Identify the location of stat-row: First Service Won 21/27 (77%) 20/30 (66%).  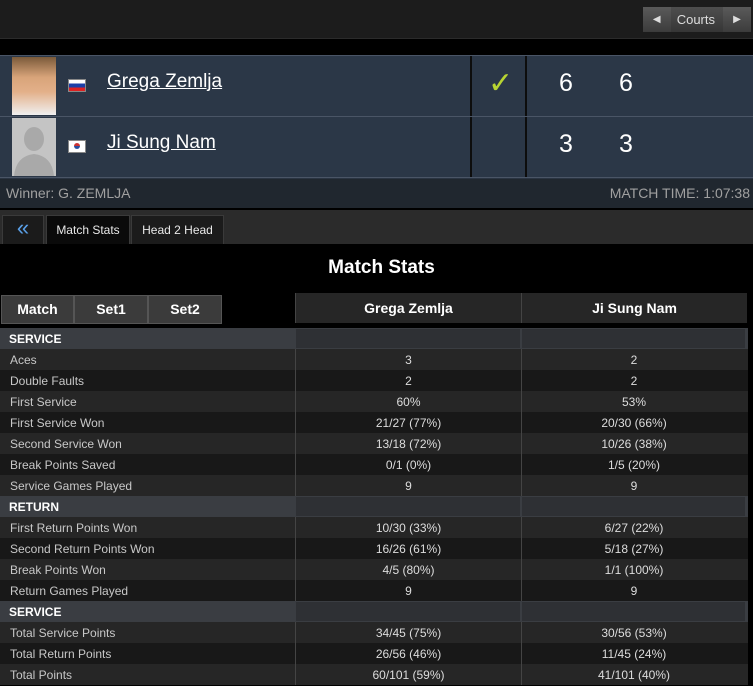
(374, 422).